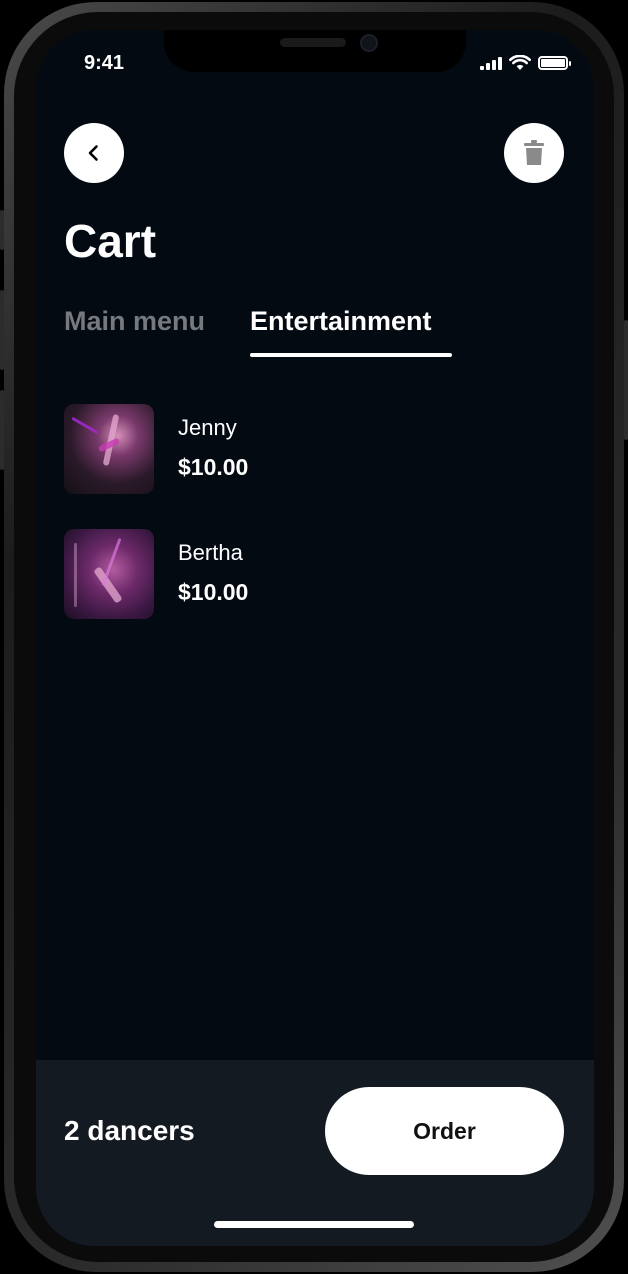 Image resolution: width=628 pixels, height=1274 pixels. What do you see at coordinates (554, 63) in the screenshot?
I see `battery-icon` at bounding box center [554, 63].